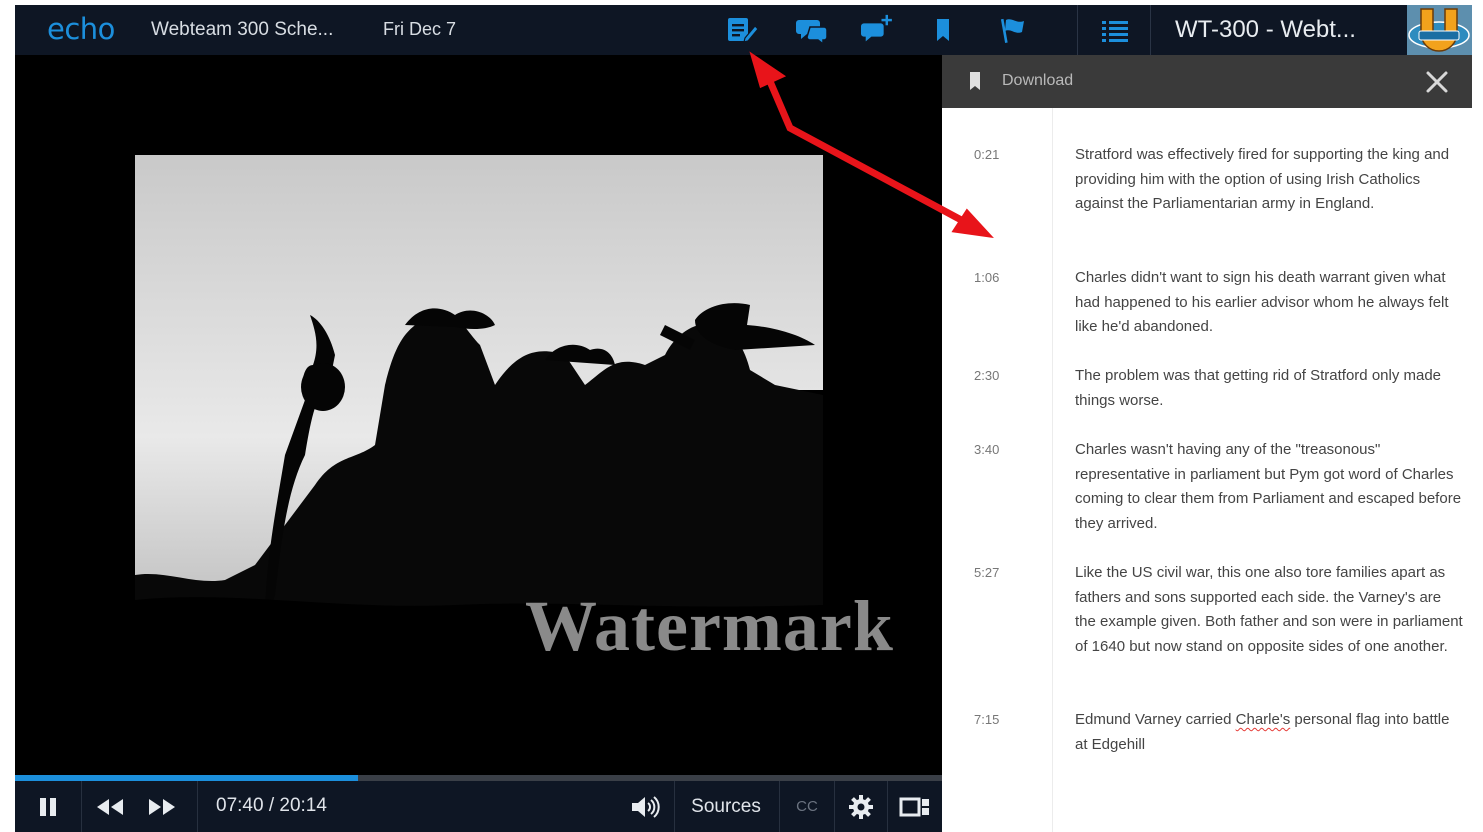 Image resolution: width=1483 pixels, height=832 pixels. I want to click on fast-forward-button, so click(162, 806).